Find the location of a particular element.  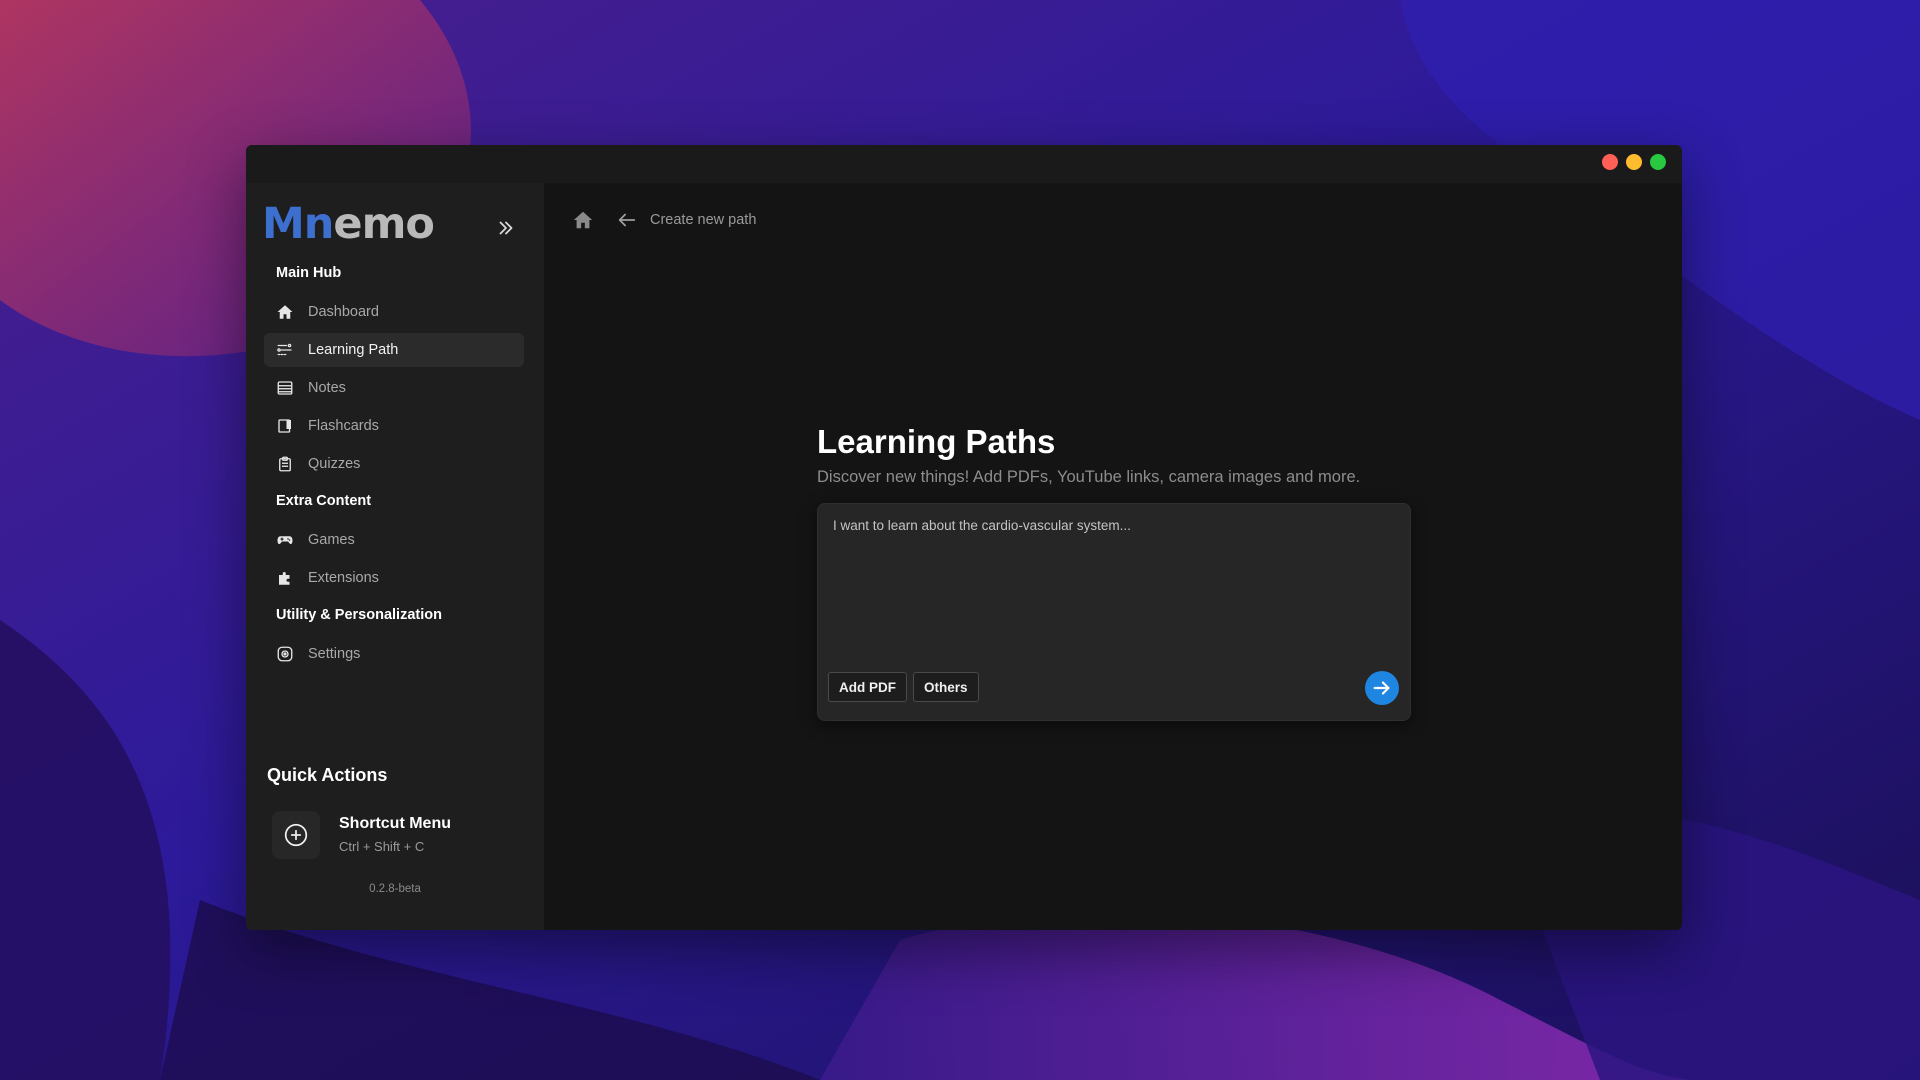

breadcrumb-home-button is located at coordinates (583, 220).